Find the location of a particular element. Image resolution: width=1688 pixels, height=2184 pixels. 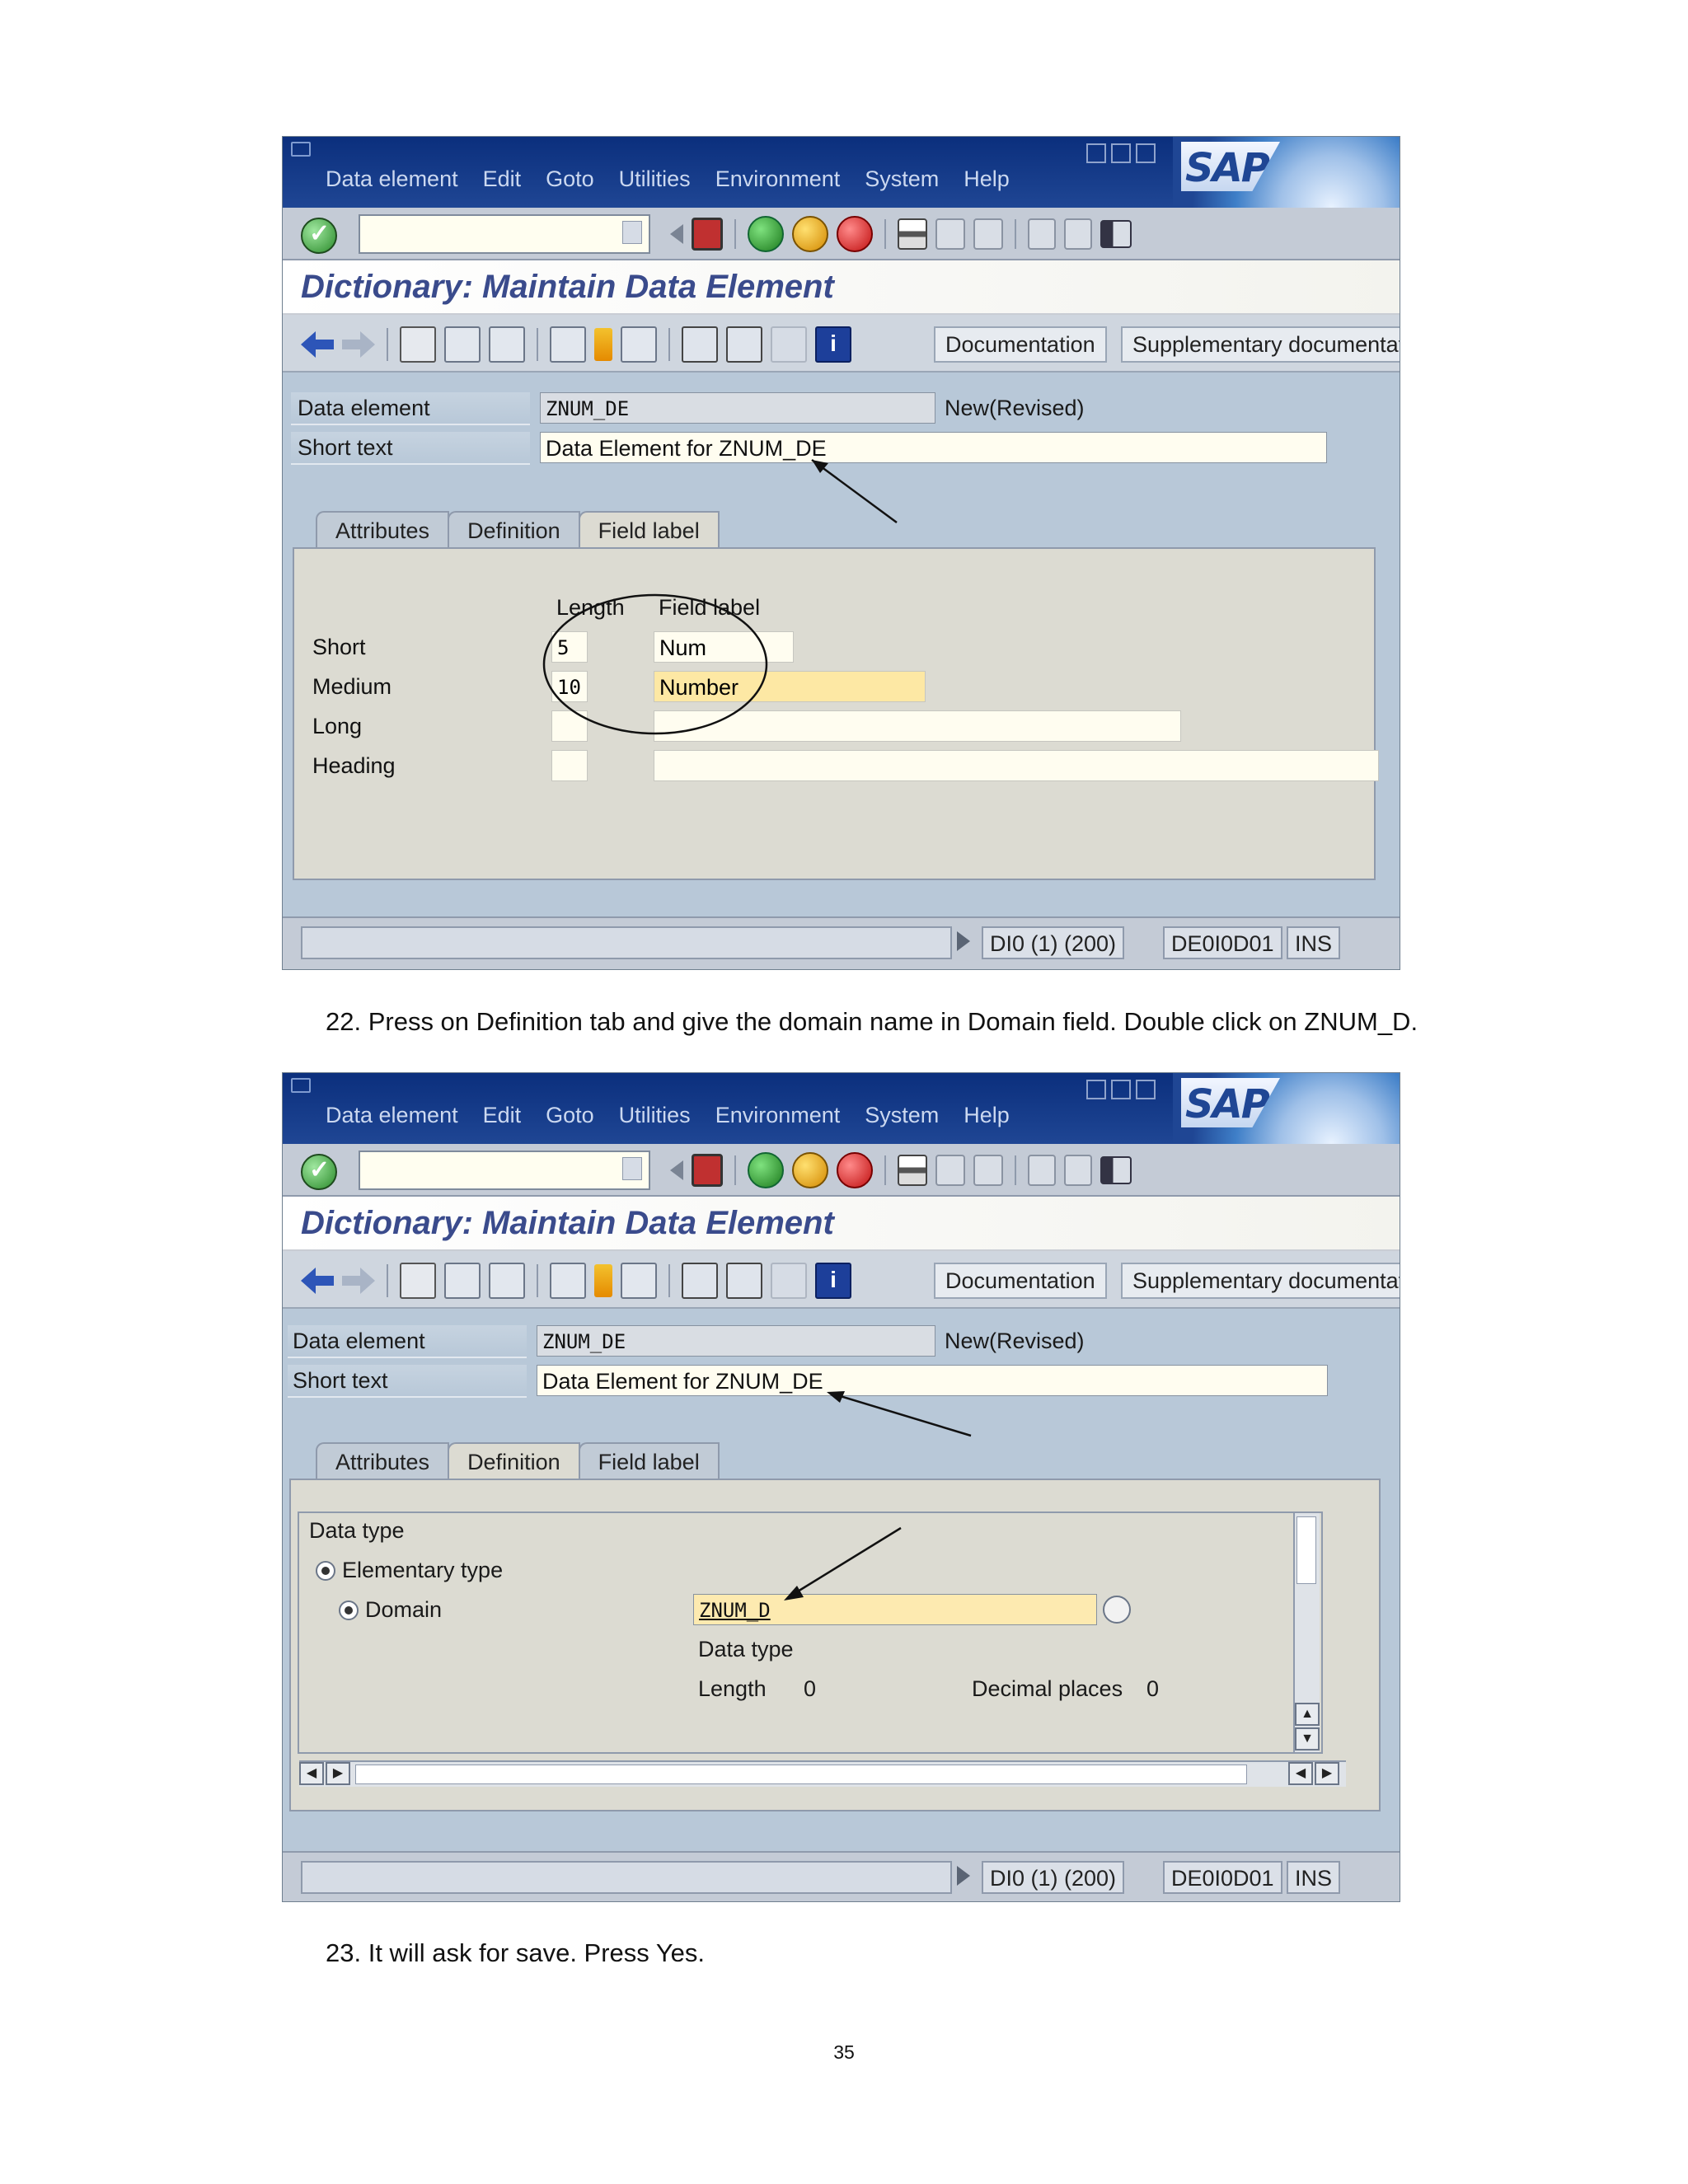

horizontal-scrollbar: ◀ ▶ ◀ ▶ is located at coordinates (822, 1773).